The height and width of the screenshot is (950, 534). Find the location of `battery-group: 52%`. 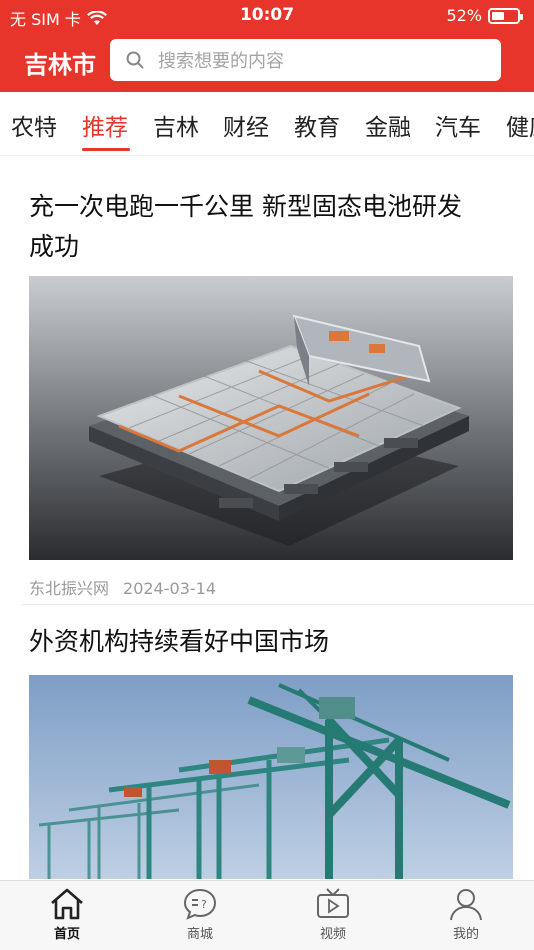

battery-group: 52% is located at coordinates (484, 15).